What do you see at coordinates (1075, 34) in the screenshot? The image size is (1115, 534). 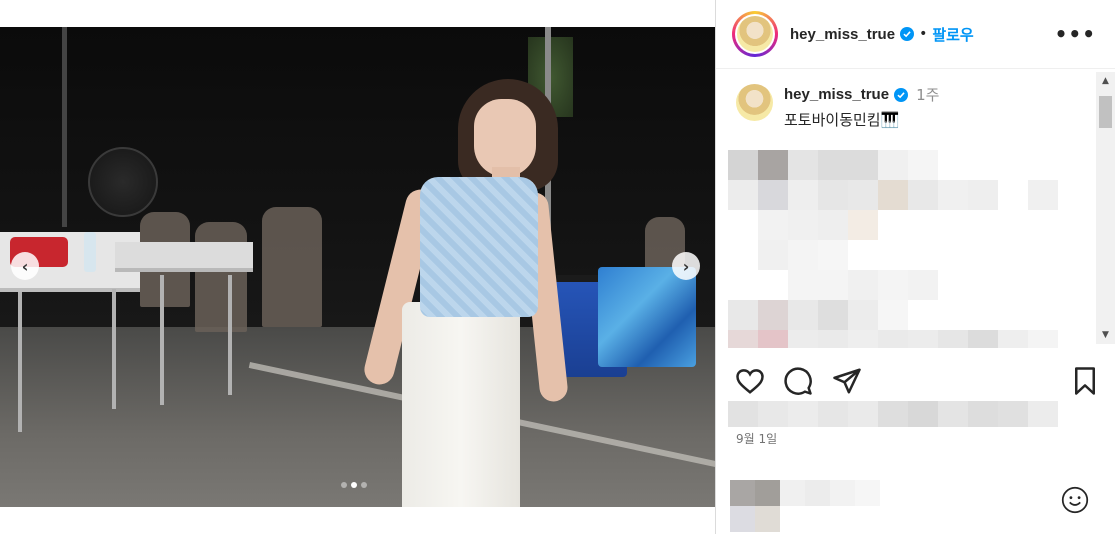 I see `more-options-icon: •••` at bounding box center [1075, 34].